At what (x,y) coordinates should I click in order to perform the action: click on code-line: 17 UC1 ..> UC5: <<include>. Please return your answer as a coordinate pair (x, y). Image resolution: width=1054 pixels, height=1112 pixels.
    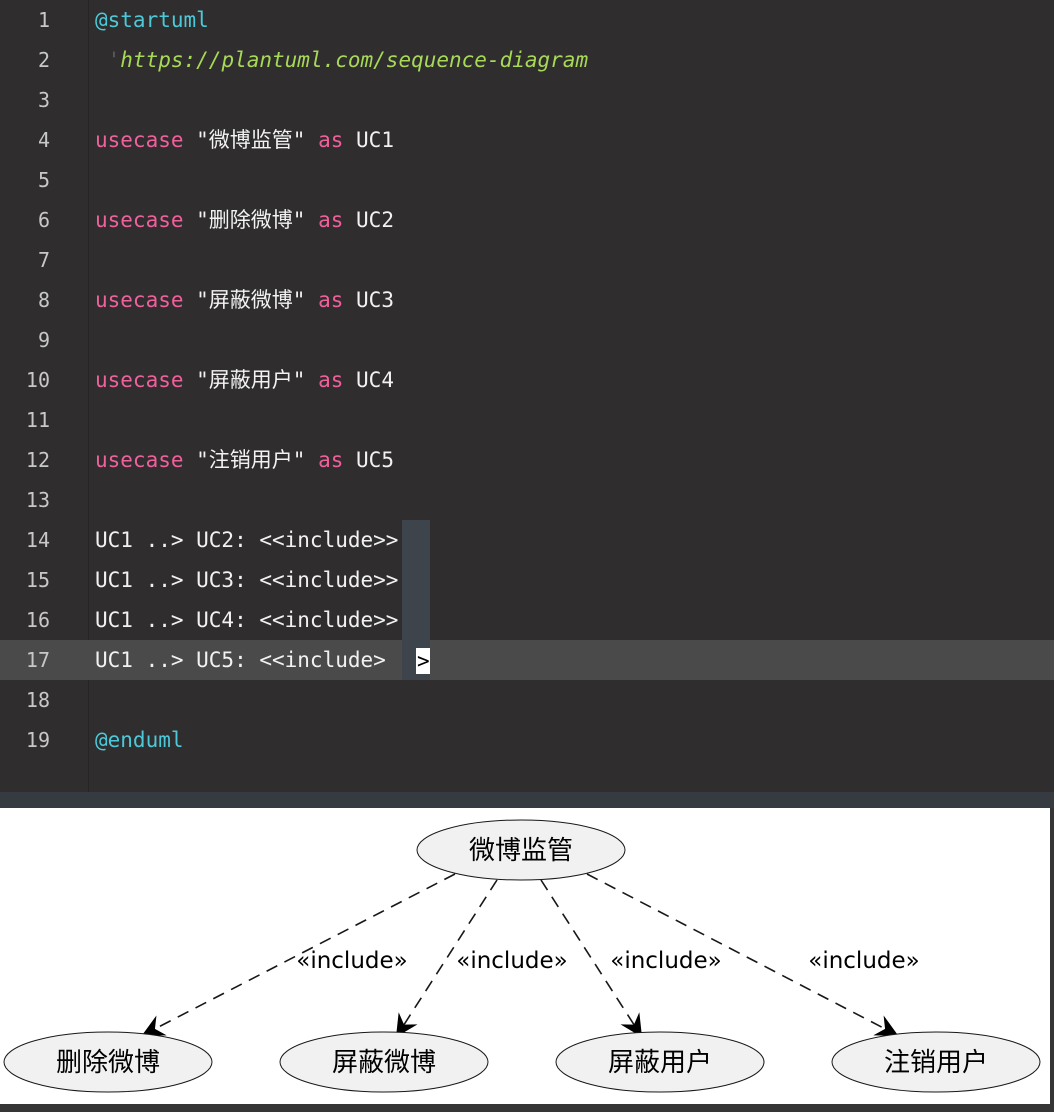
    Looking at the image, I should click on (527, 660).